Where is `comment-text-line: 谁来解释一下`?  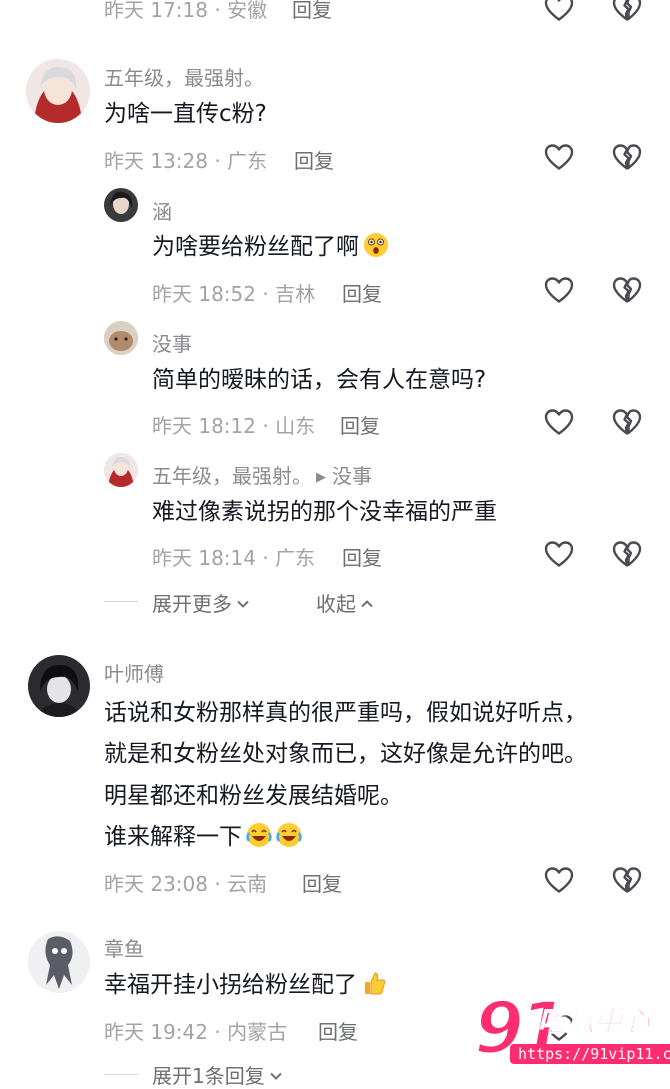
comment-text-line: 谁来解释一下 is located at coordinates (203, 837).